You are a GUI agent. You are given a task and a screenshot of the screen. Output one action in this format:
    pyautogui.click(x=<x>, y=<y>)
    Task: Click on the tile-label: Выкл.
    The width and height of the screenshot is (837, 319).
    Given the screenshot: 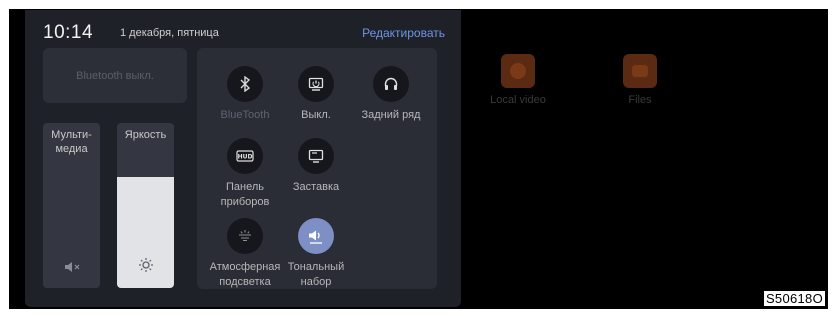 What is the action you would take?
    pyautogui.click(x=316, y=115)
    